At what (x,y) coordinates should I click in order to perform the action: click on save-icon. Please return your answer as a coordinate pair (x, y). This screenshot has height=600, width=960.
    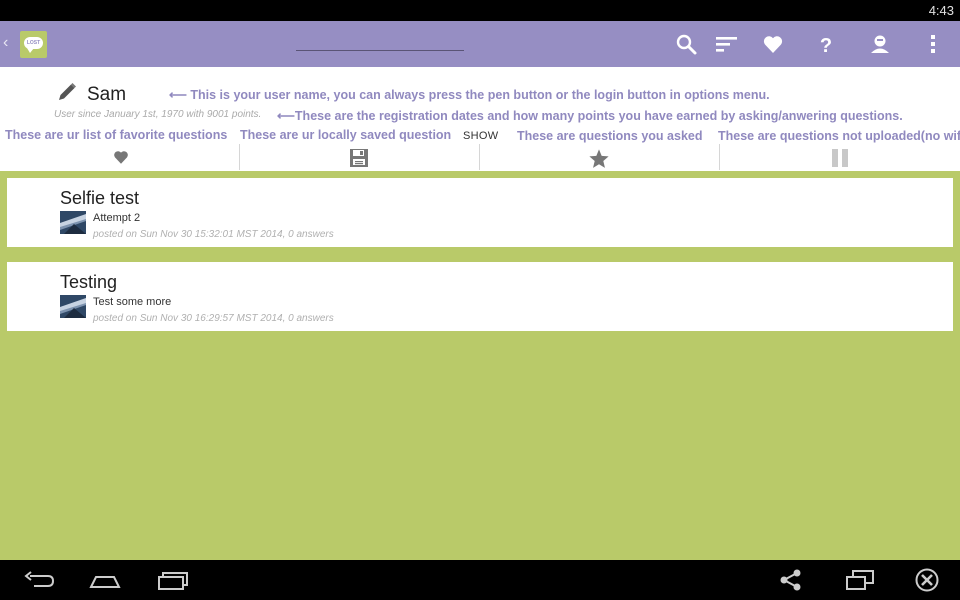
    Looking at the image, I should click on (359, 160).